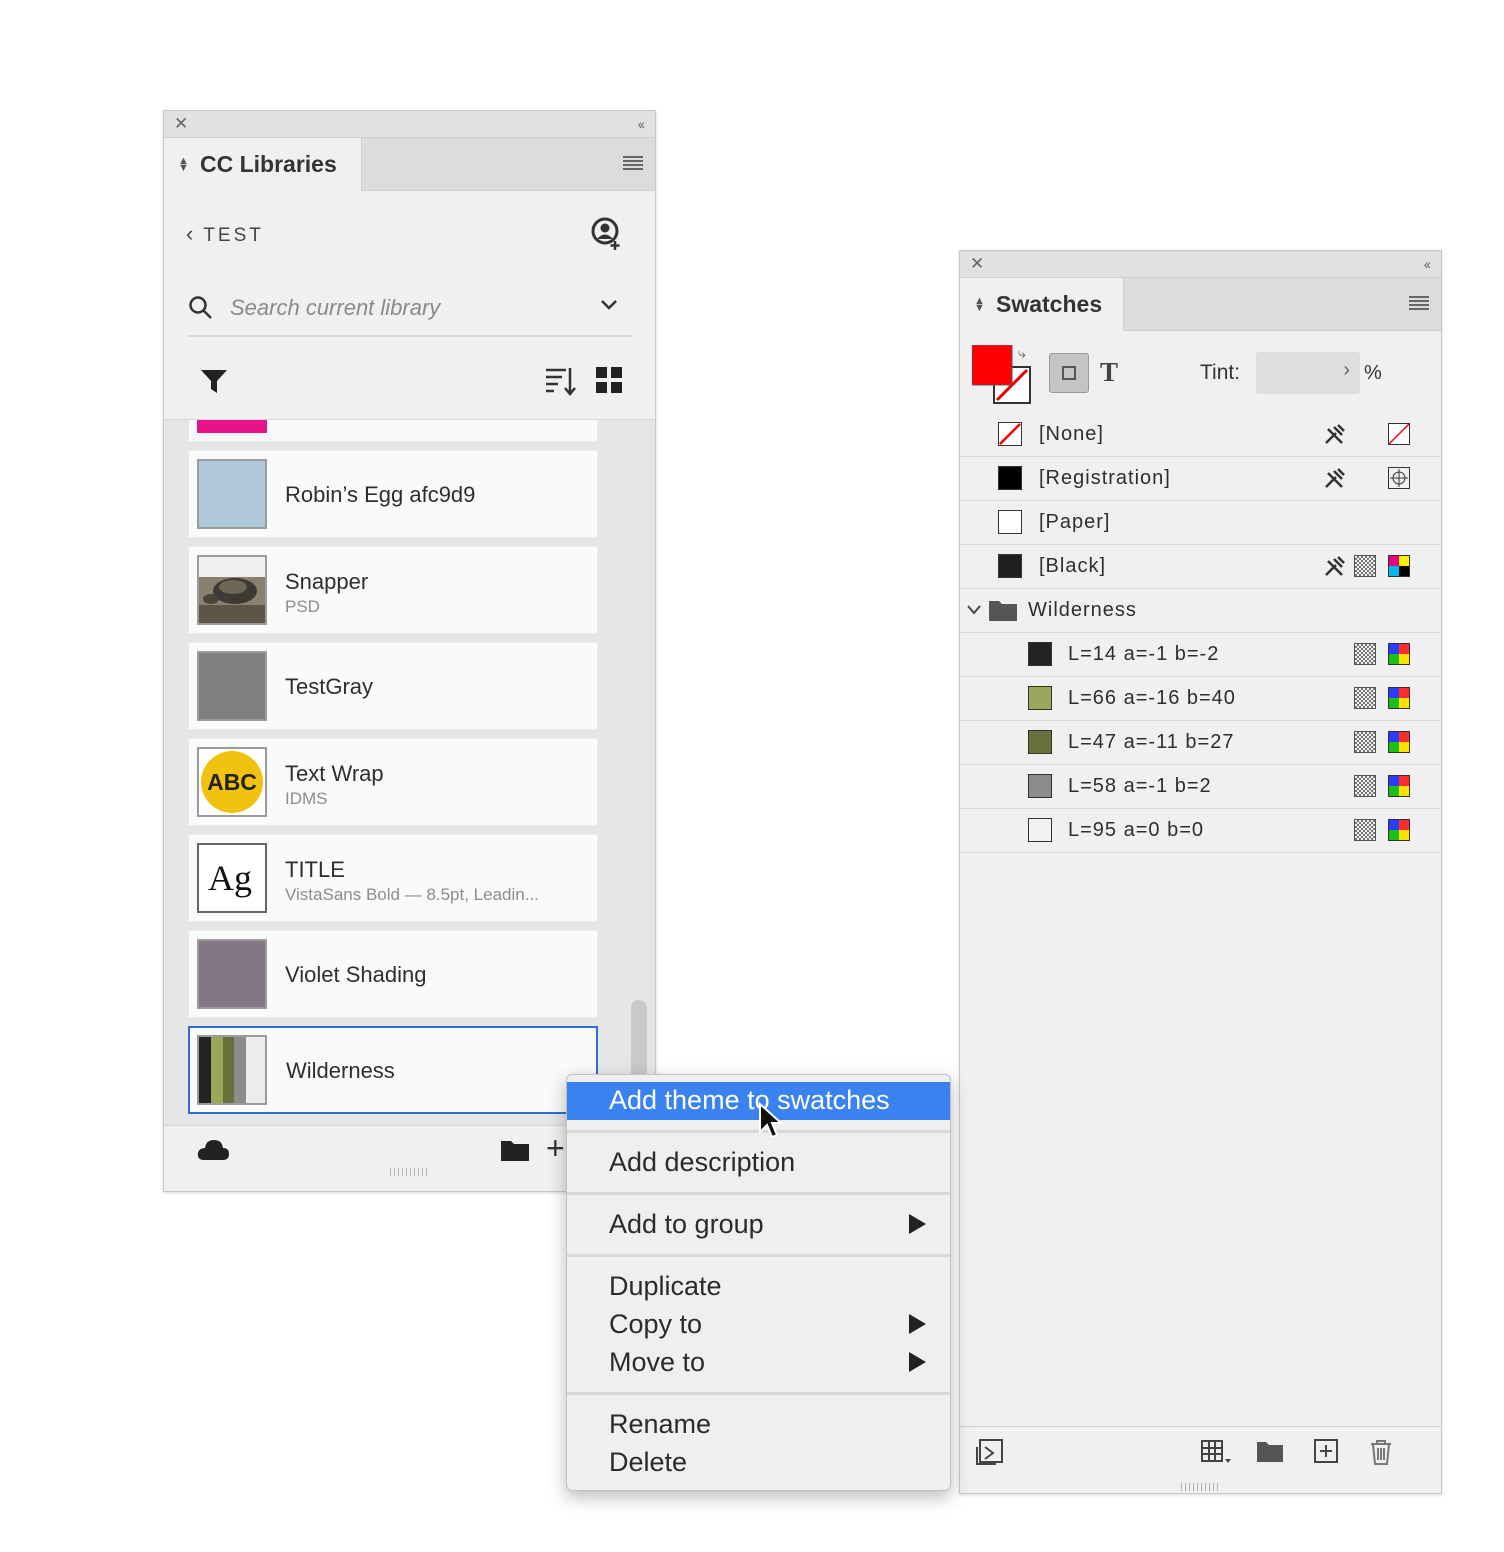 Image resolution: width=1504 pixels, height=1552 pixels. I want to click on cc-library-icon, so click(990, 1452).